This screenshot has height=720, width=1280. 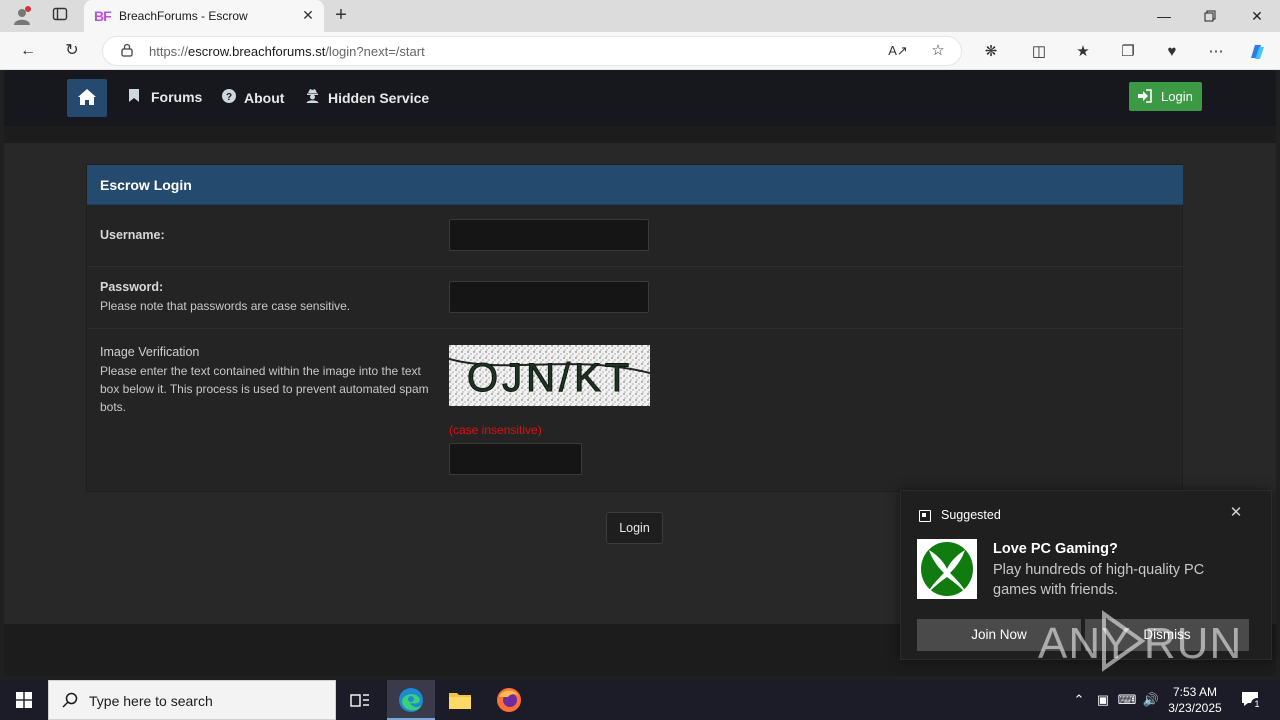 I want to click on home-icon, so click(x=87, y=97).